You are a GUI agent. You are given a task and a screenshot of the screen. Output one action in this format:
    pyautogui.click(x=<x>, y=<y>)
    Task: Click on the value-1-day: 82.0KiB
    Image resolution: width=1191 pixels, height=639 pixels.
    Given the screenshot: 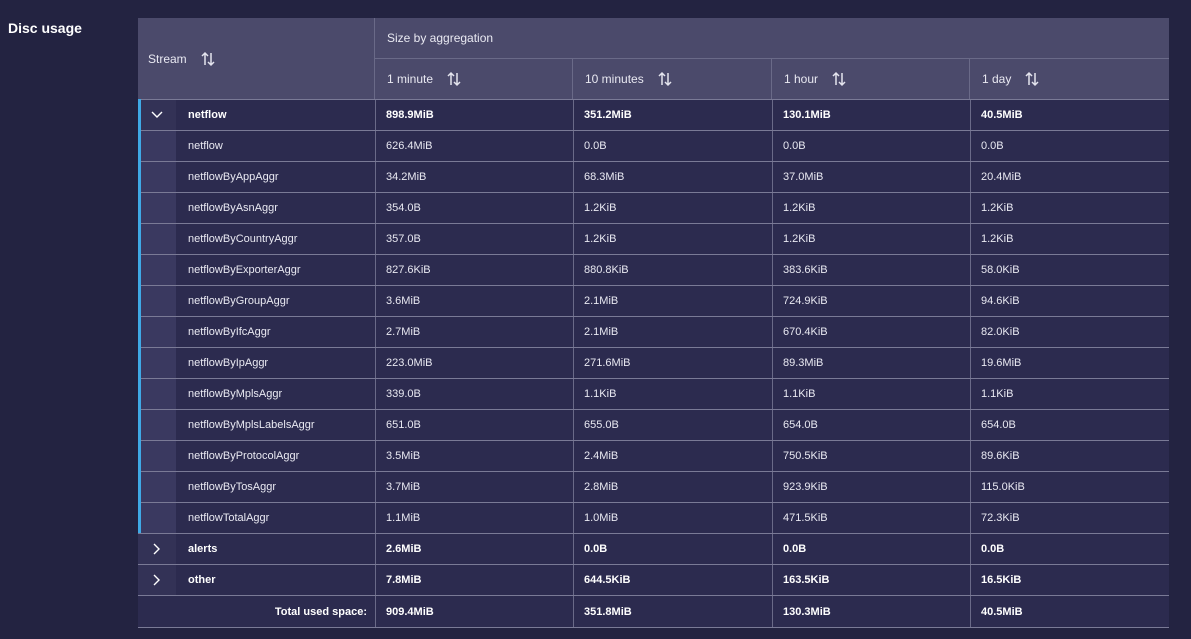 What is the action you would take?
    pyautogui.click(x=1069, y=332)
    